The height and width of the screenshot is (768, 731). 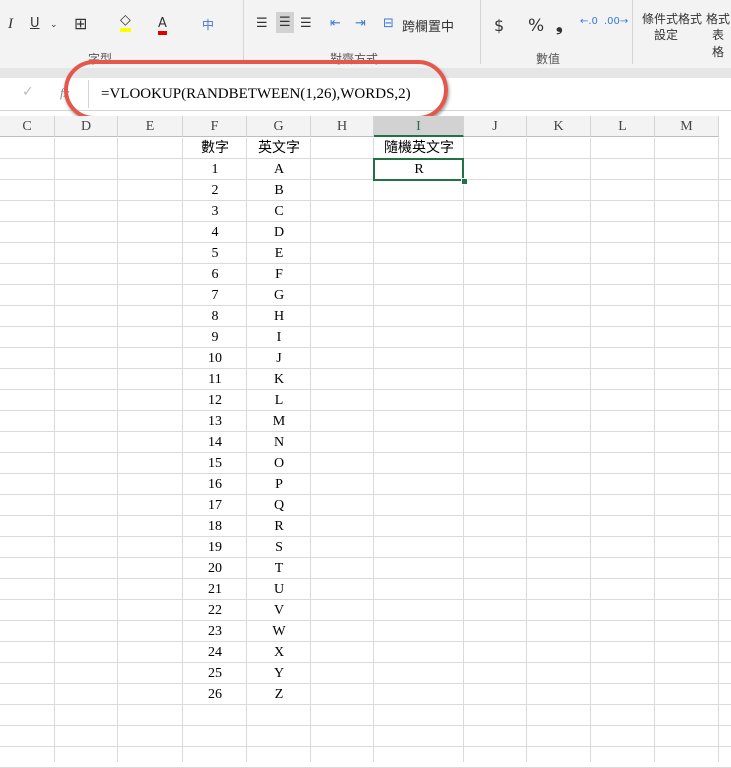 I want to click on column-header-C: C, so click(x=27, y=126).